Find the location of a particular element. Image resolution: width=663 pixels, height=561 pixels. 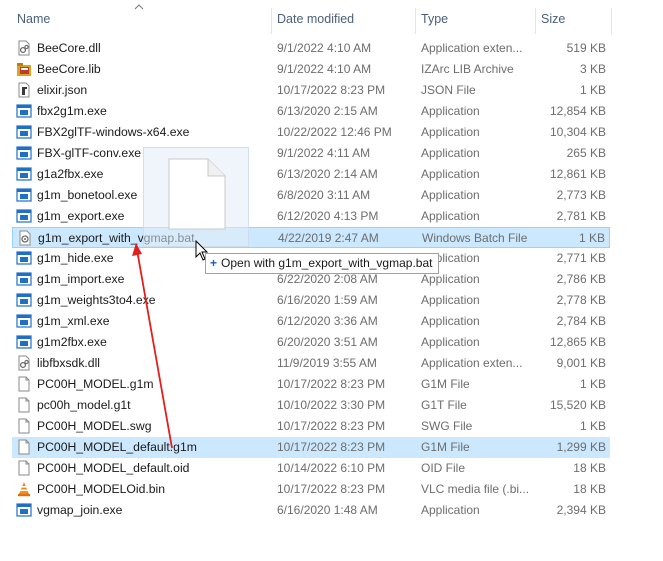

drag-arrow-annotation is located at coordinates (152, 346).